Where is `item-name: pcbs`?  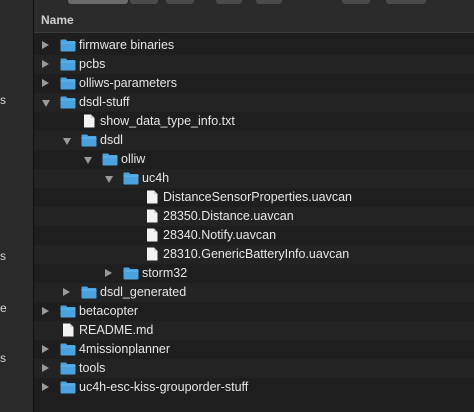
item-name: pcbs is located at coordinates (92, 64).